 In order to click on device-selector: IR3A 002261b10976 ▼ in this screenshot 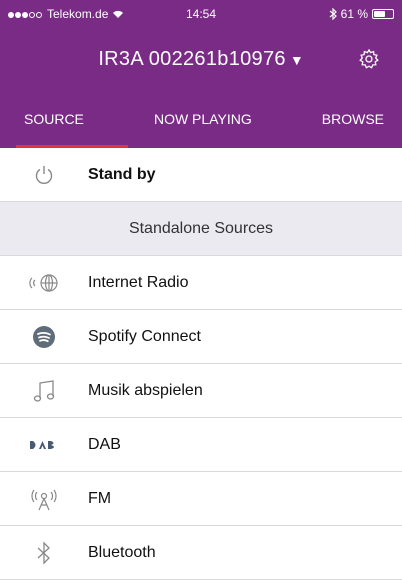, I will do `click(200, 59)`.